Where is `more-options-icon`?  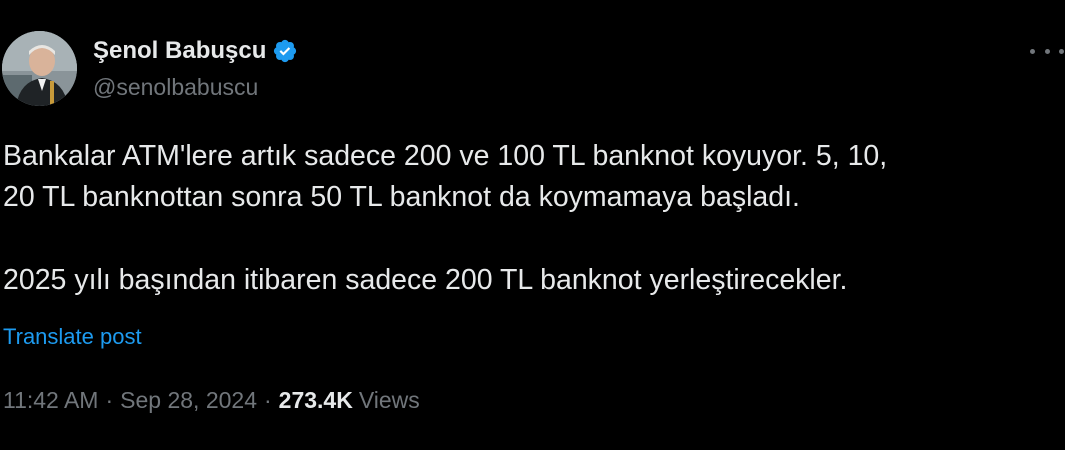 more-options-icon is located at coordinates (1047, 51).